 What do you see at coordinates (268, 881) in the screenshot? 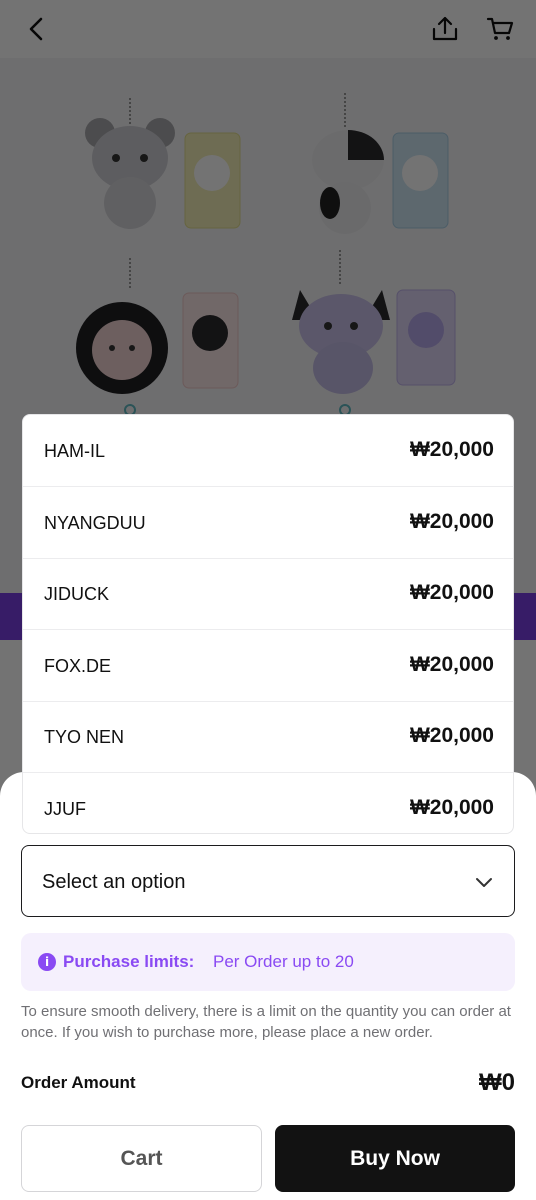
I see `option-select: Select an option` at bounding box center [268, 881].